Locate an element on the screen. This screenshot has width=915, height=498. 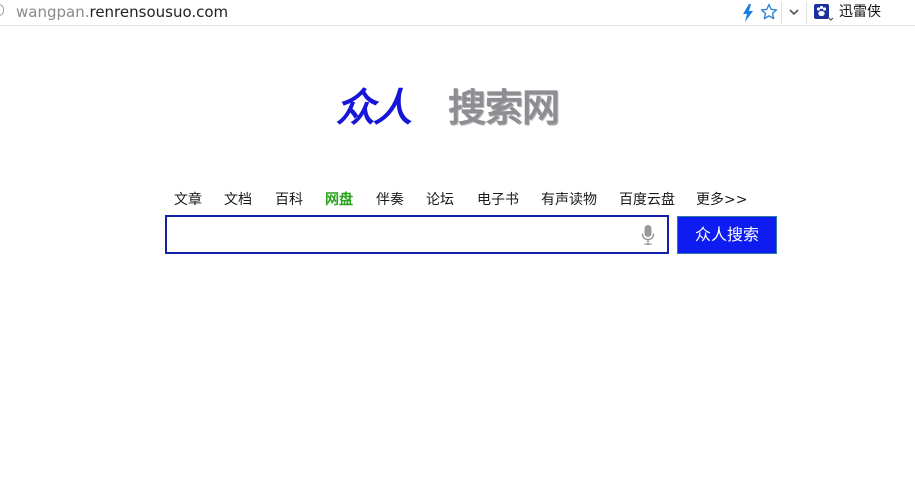
nav-item-more: 更多>> is located at coordinates (721, 200).